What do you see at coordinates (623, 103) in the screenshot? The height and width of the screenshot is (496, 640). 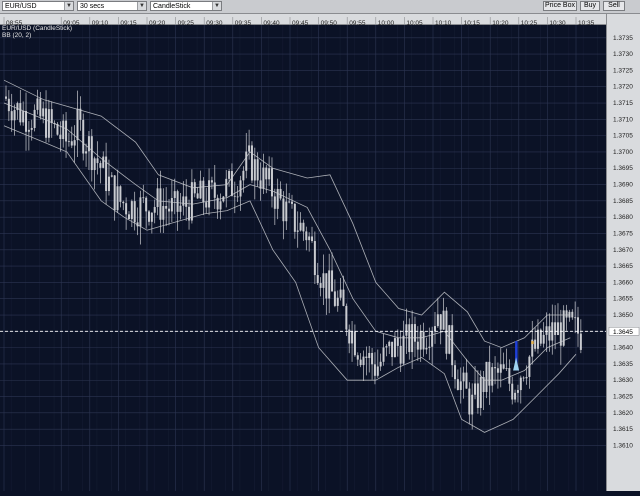 I see `price-tick-label: 1.3715` at bounding box center [623, 103].